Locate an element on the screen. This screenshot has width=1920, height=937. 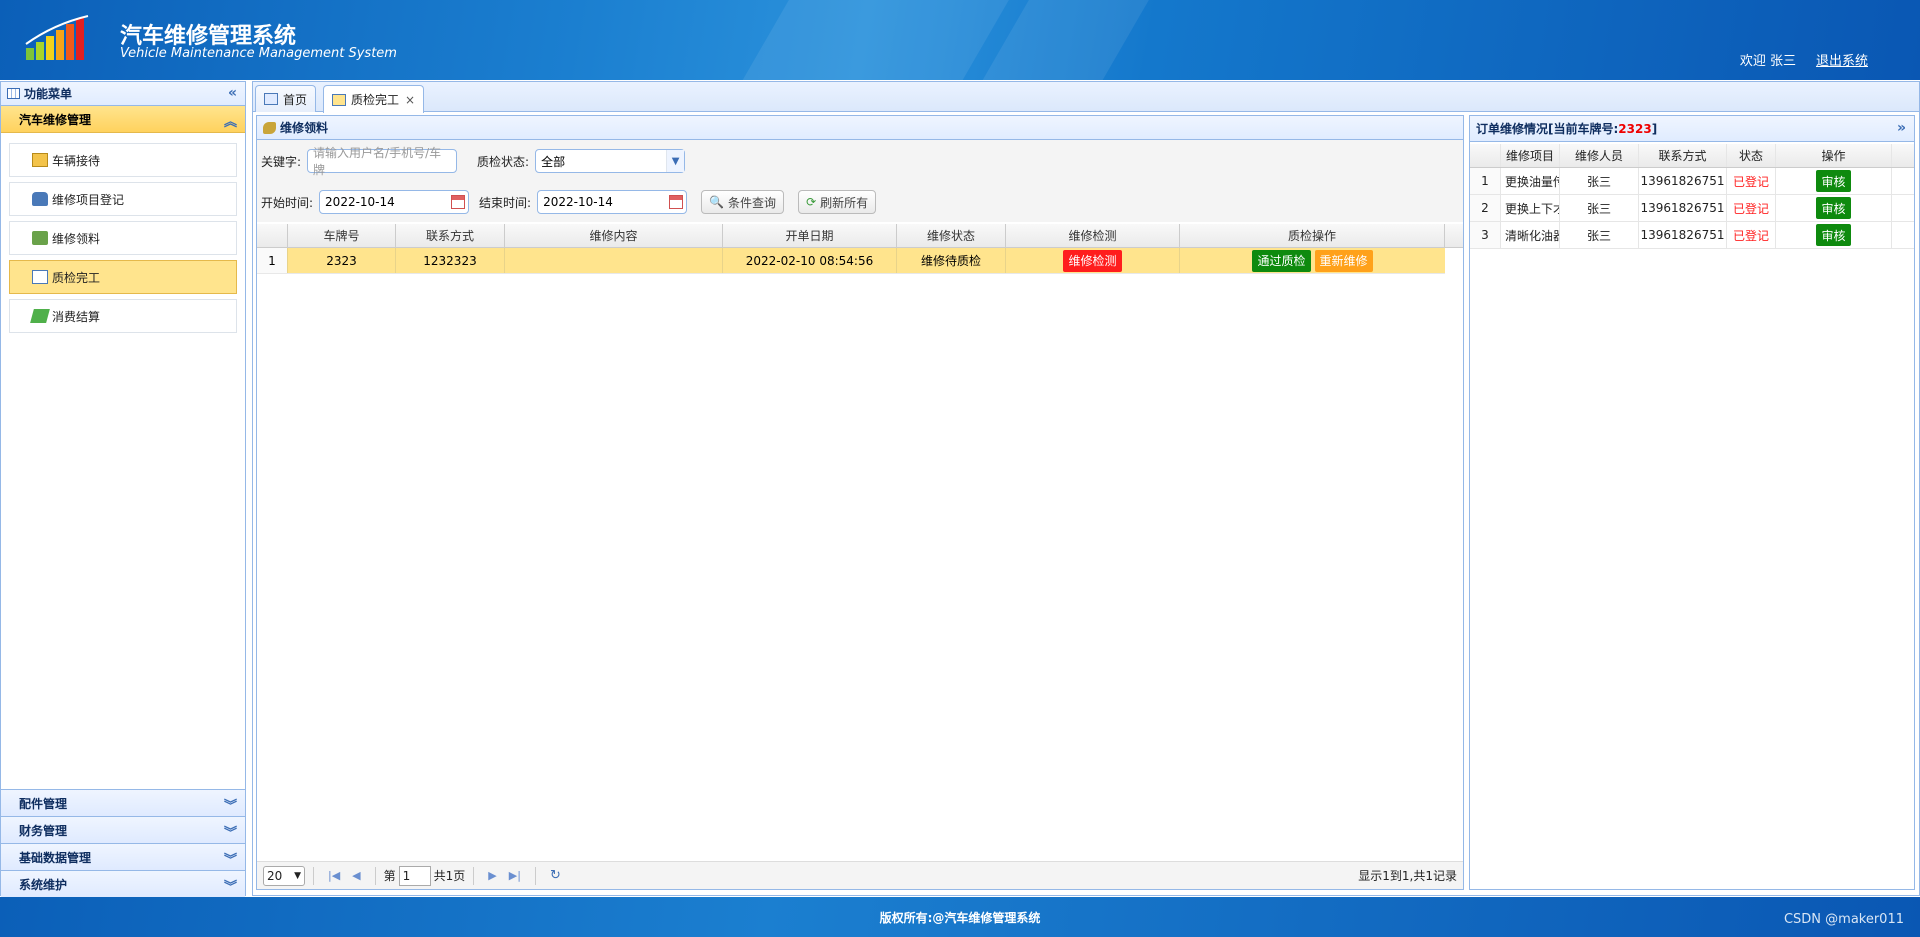
prev-page-icon: ◀ is located at coordinates (356, 875).